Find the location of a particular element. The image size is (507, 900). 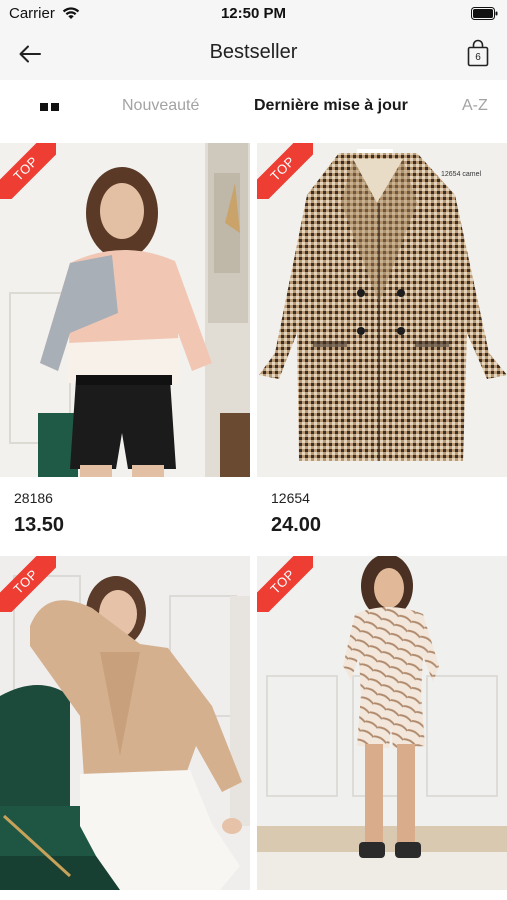

tab-derniere-mise-a-jour: Dernière mise à jour is located at coordinates (331, 106).